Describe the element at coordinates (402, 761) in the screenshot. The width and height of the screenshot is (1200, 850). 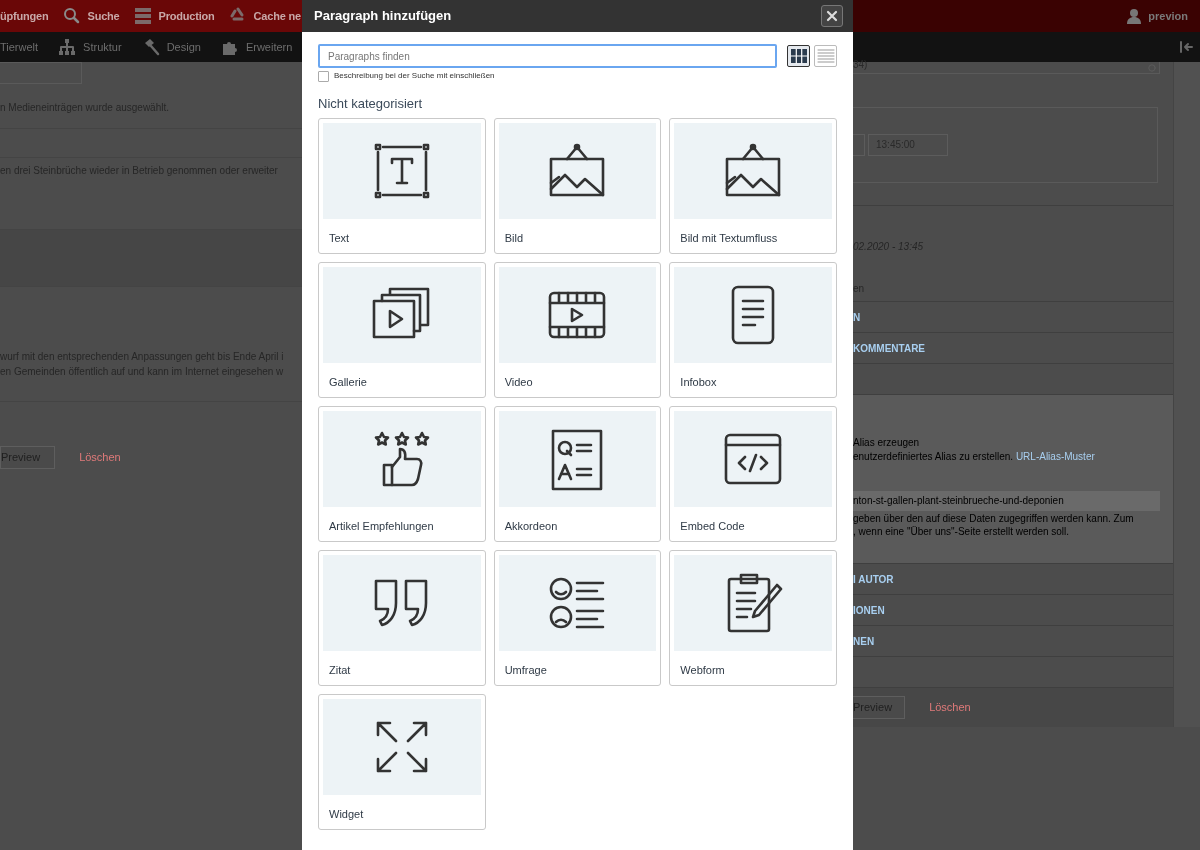
I see `paragraph-type-card: Widget` at that location.